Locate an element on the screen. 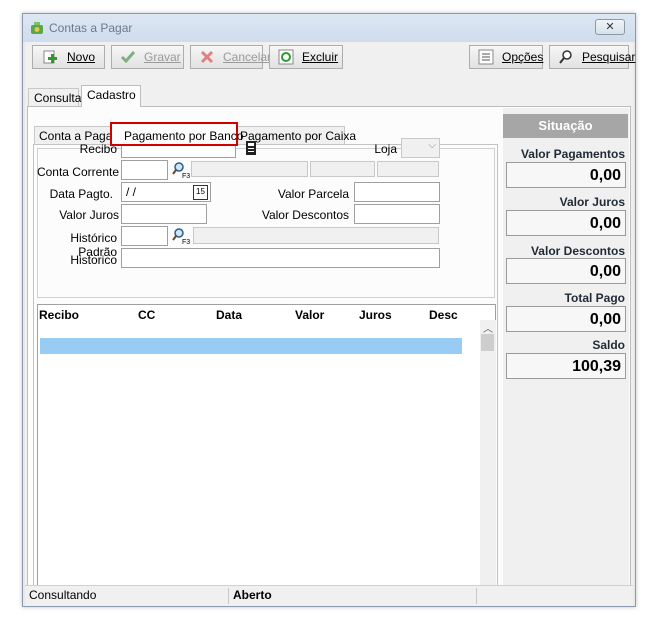 The height and width of the screenshot is (619, 646). status-mode: Consultando is located at coordinates (63, 595).